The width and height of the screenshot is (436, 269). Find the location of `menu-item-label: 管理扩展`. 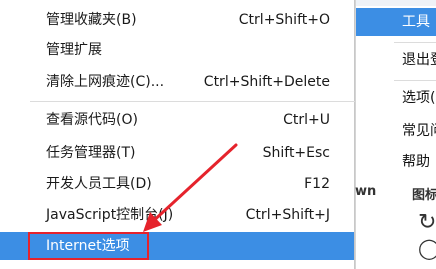

menu-item-label: 管理扩展 is located at coordinates (74, 50).